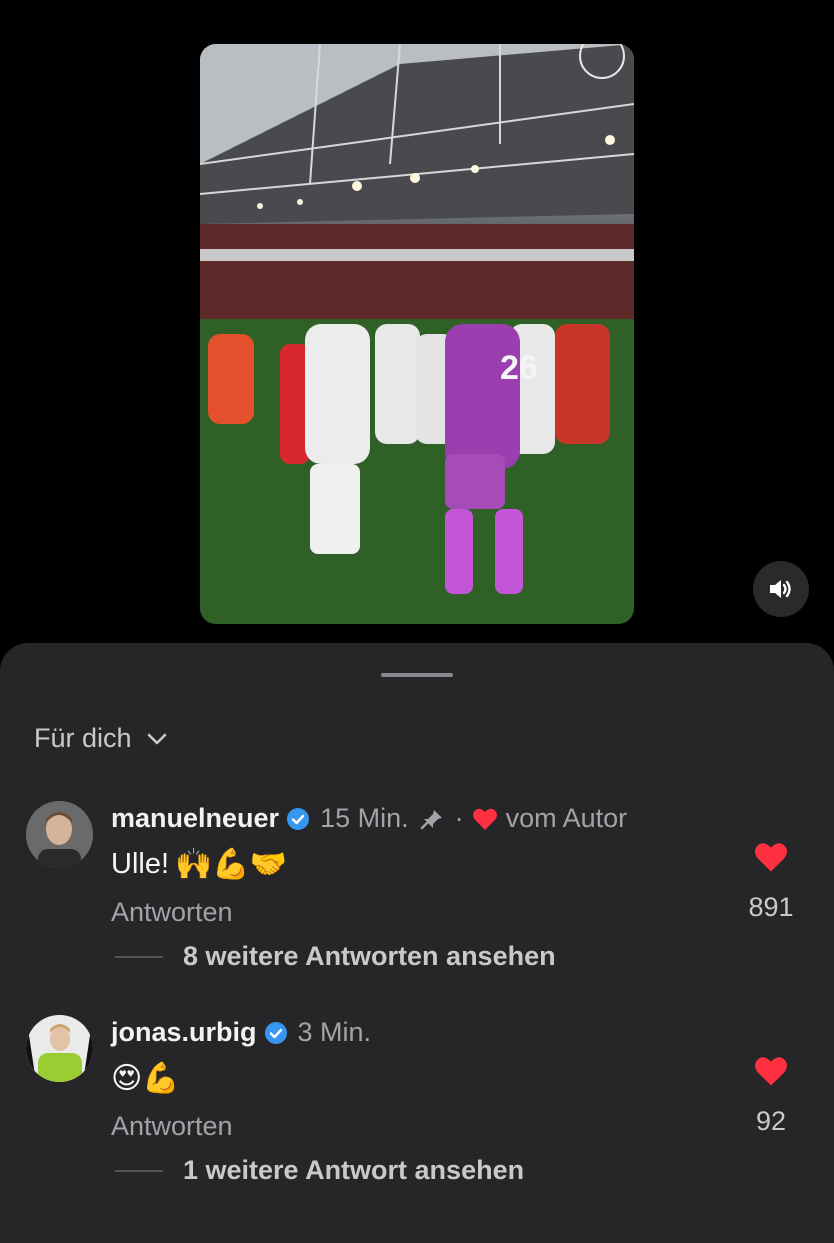 The image size is (834, 1243). What do you see at coordinates (231, 864) in the screenshot?
I see `comment-emojis: 🙌💪🤝` at bounding box center [231, 864].